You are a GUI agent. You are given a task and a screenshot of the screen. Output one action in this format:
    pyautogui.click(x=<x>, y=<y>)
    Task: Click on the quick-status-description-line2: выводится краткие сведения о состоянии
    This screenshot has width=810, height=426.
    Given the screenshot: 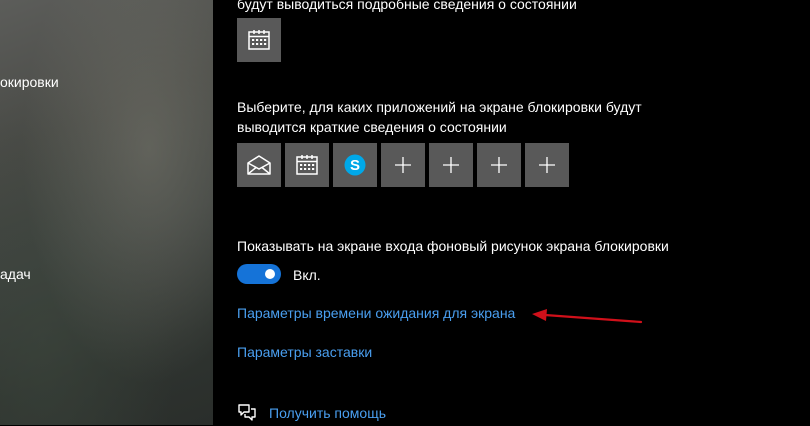 What is the action you would take?
    pyautogui.click(x=372, y=127)
    